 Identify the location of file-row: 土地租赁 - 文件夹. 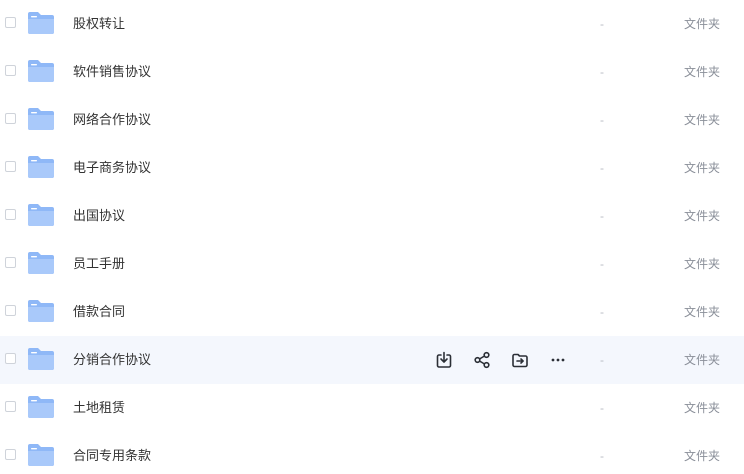
(372, 408).